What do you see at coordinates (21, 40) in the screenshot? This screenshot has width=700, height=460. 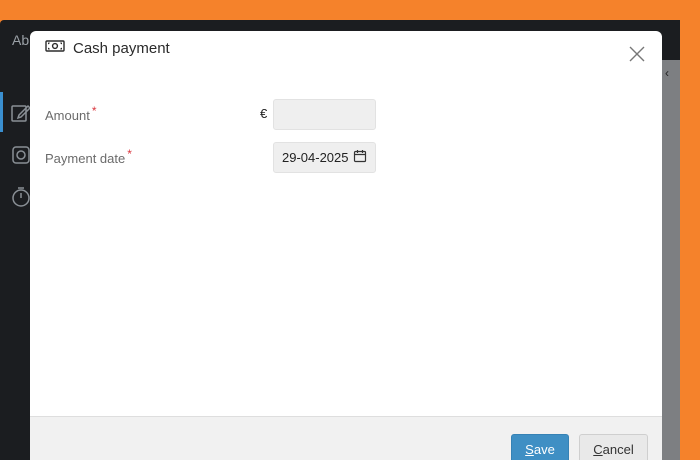 I see `app-title-fragment: Ab` at bounding box center [21, 40].